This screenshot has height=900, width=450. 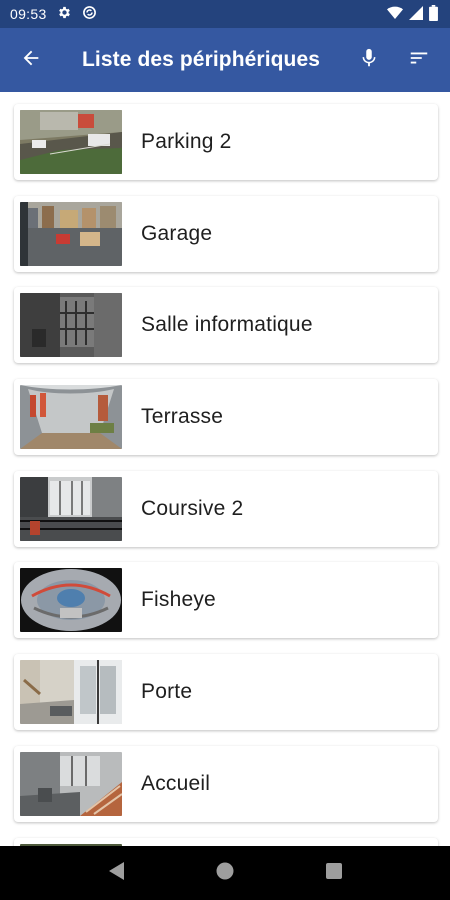 I want to click on wifi-icon, so click(x=395, y=14).